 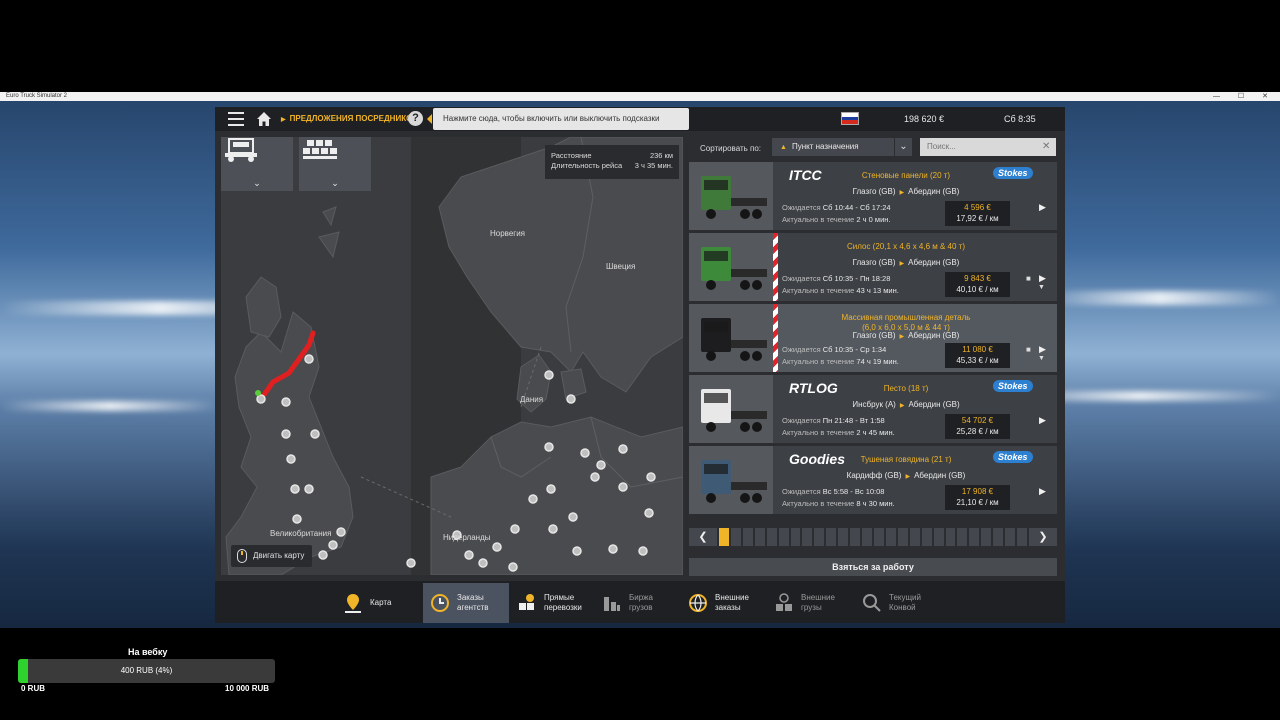 What do you see at coordinates (783, 147) in the screenshot?
I see `sort-ascending-icon: ▲` at bounding box center [783, 147].